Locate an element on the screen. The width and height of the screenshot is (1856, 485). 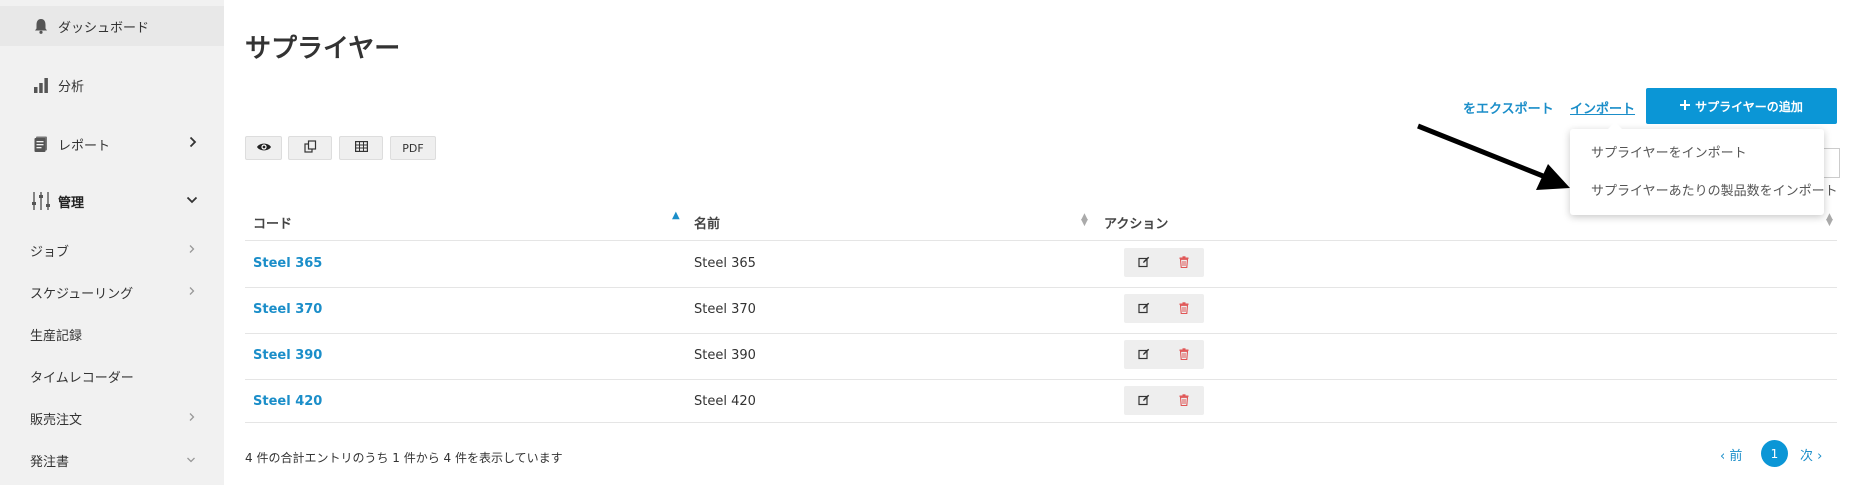
pagination-page-1: 1 is located at coordinates (1774, 453).